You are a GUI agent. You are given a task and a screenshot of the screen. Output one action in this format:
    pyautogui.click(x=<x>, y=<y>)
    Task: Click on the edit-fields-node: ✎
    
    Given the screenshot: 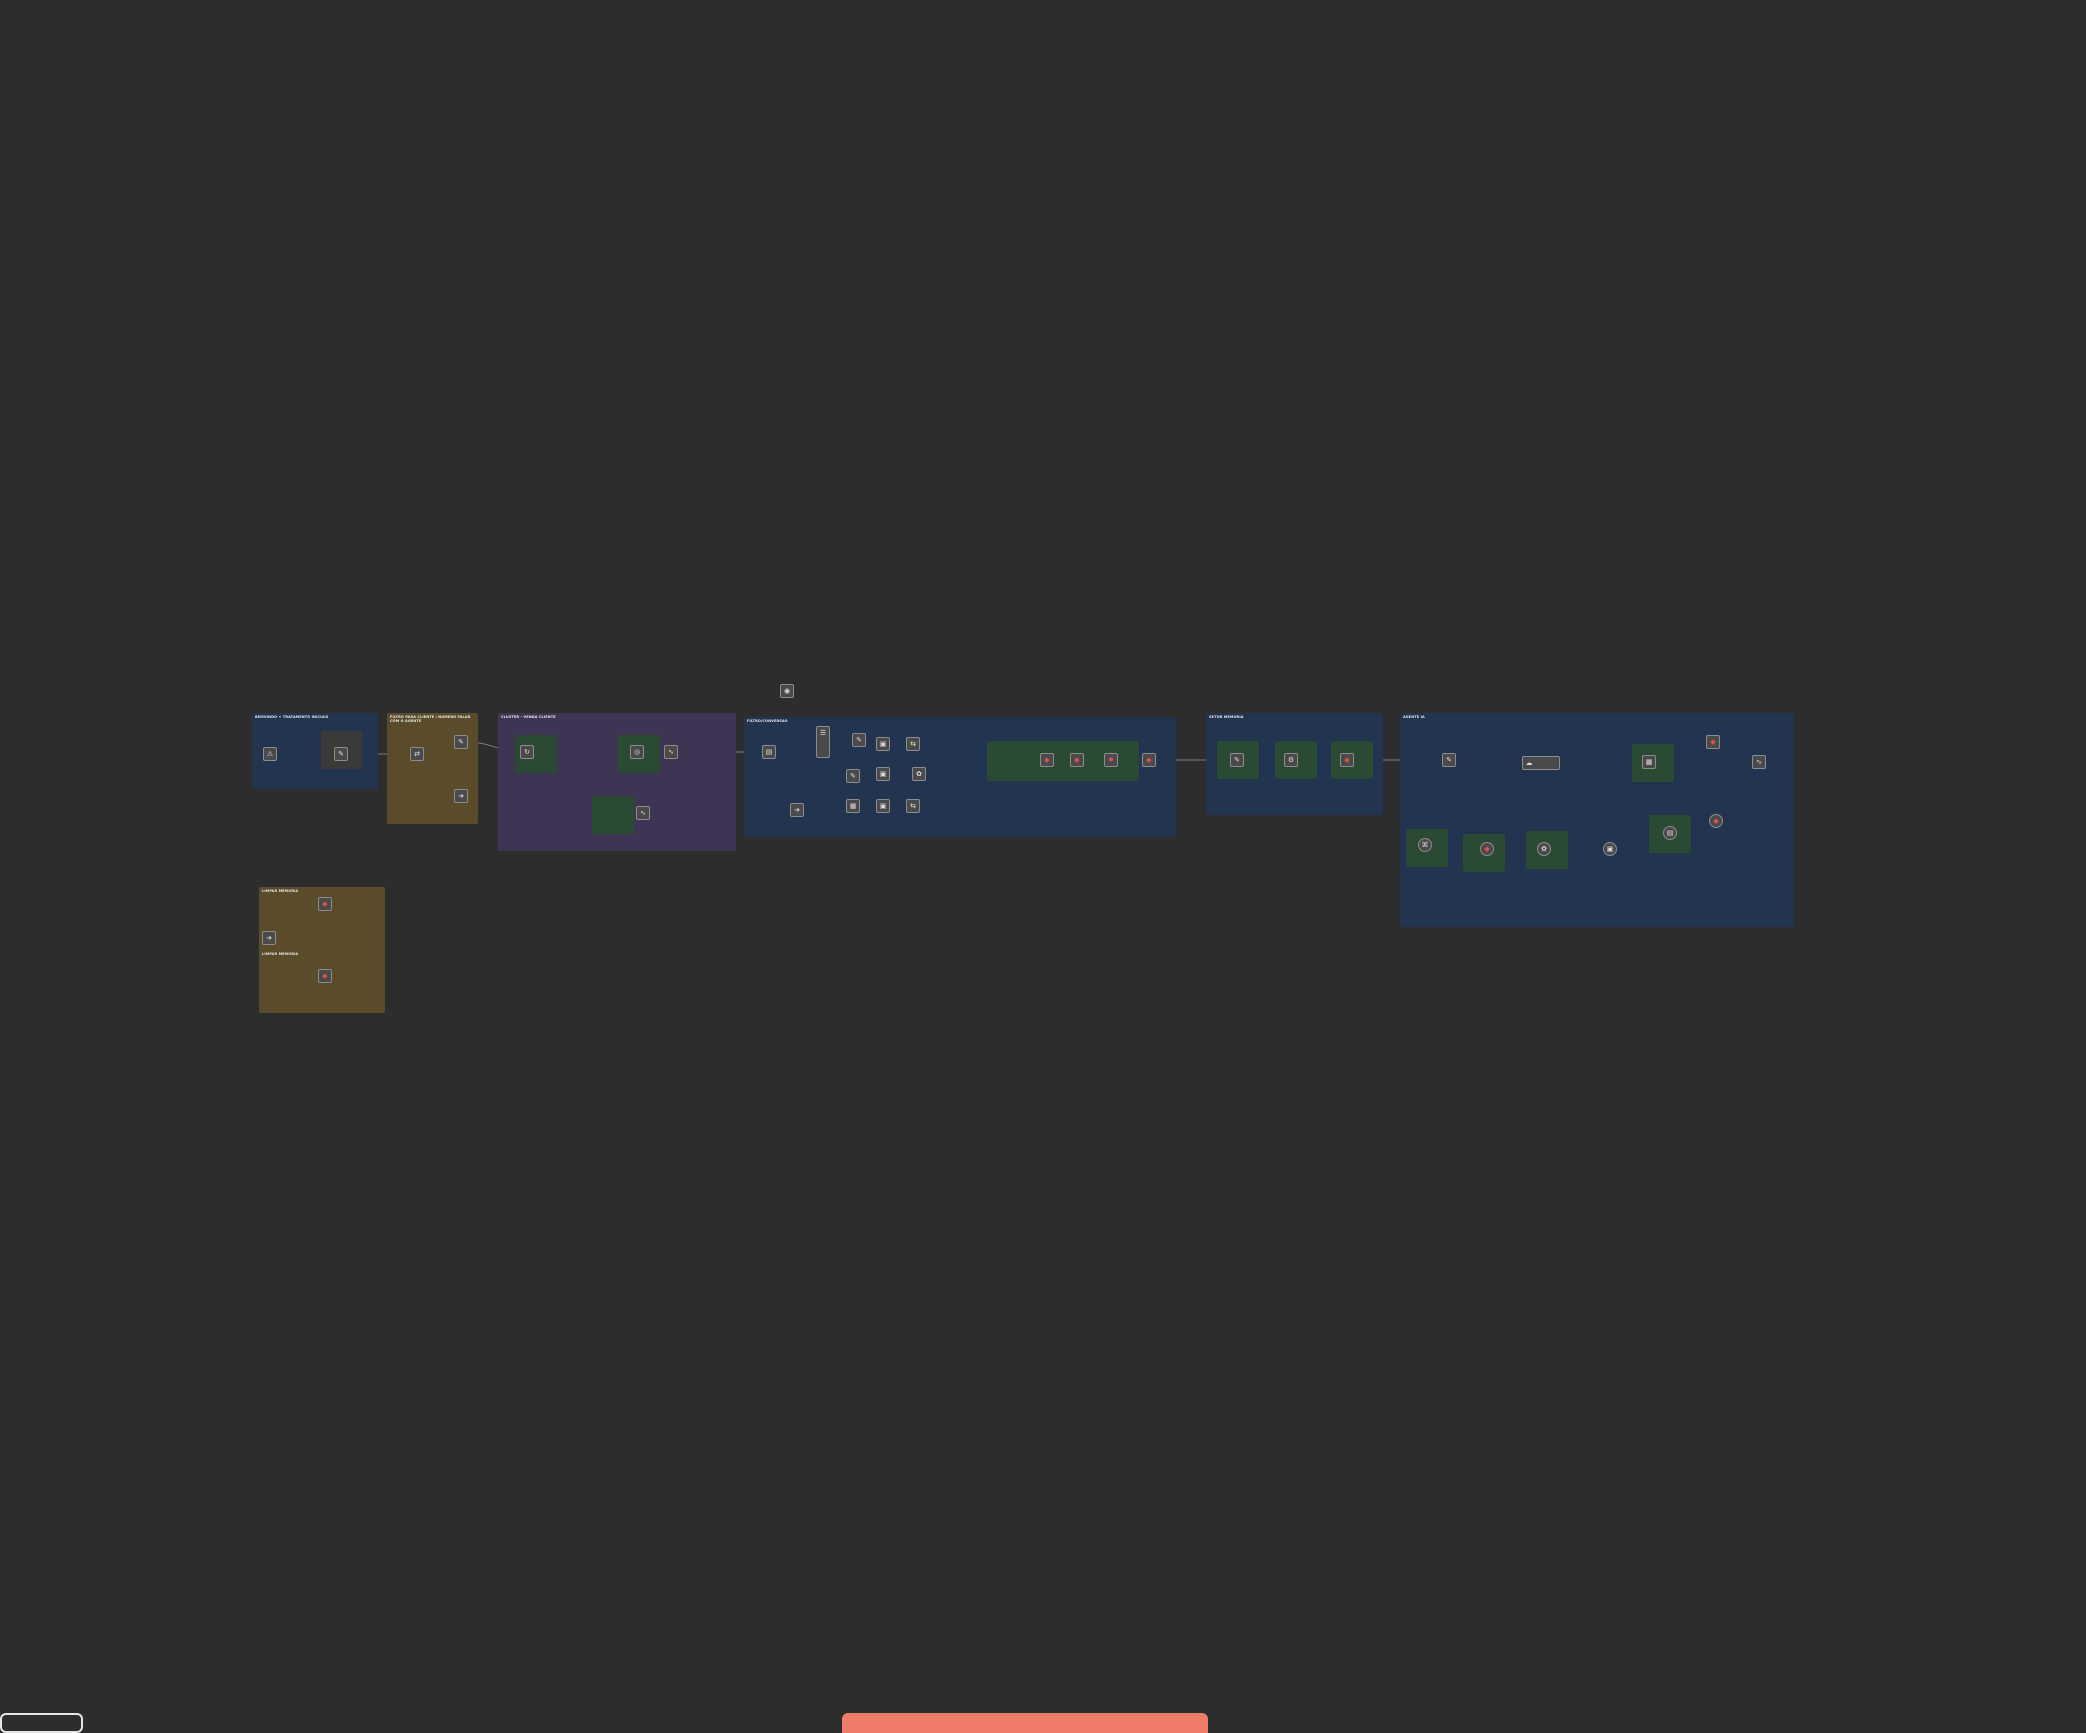 What is the action you would take?
    pyautogui.click(x=341, y=754)
    